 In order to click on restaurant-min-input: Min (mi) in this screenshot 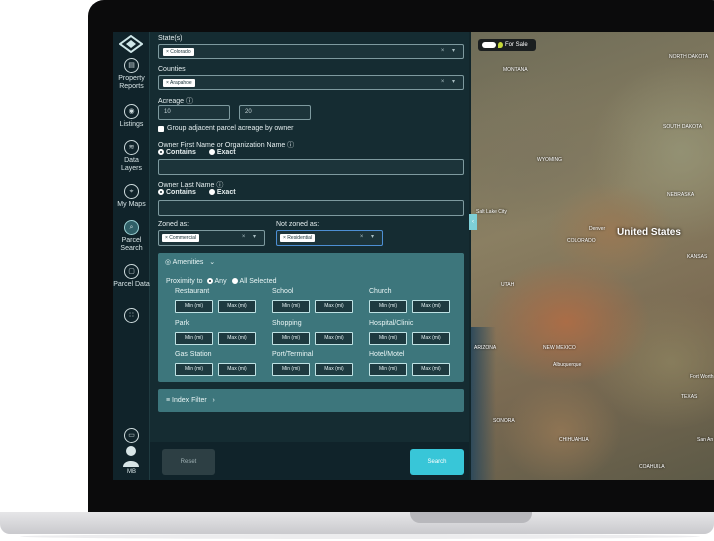, I will do `click(194, 306)`.